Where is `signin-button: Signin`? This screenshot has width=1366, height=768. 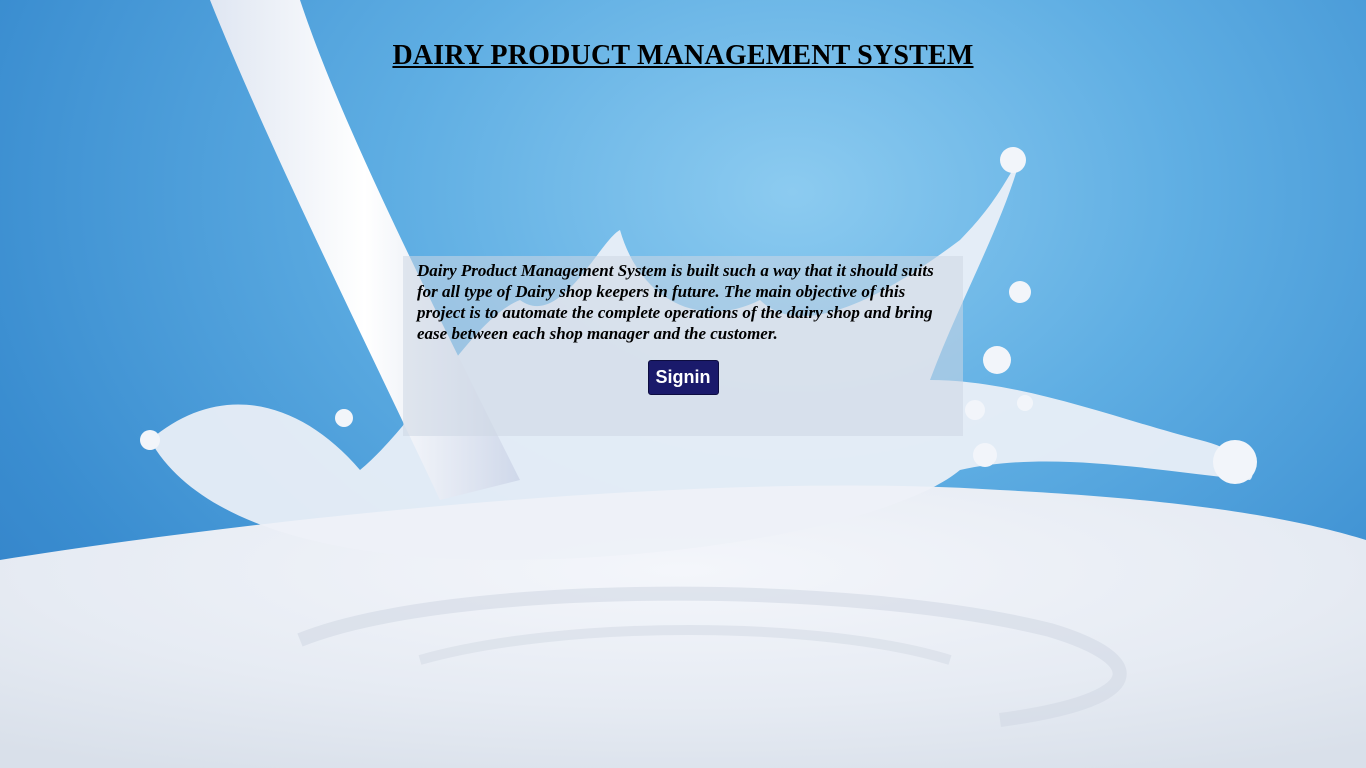
signin-button: Signin is located at coordinates (683, 377).